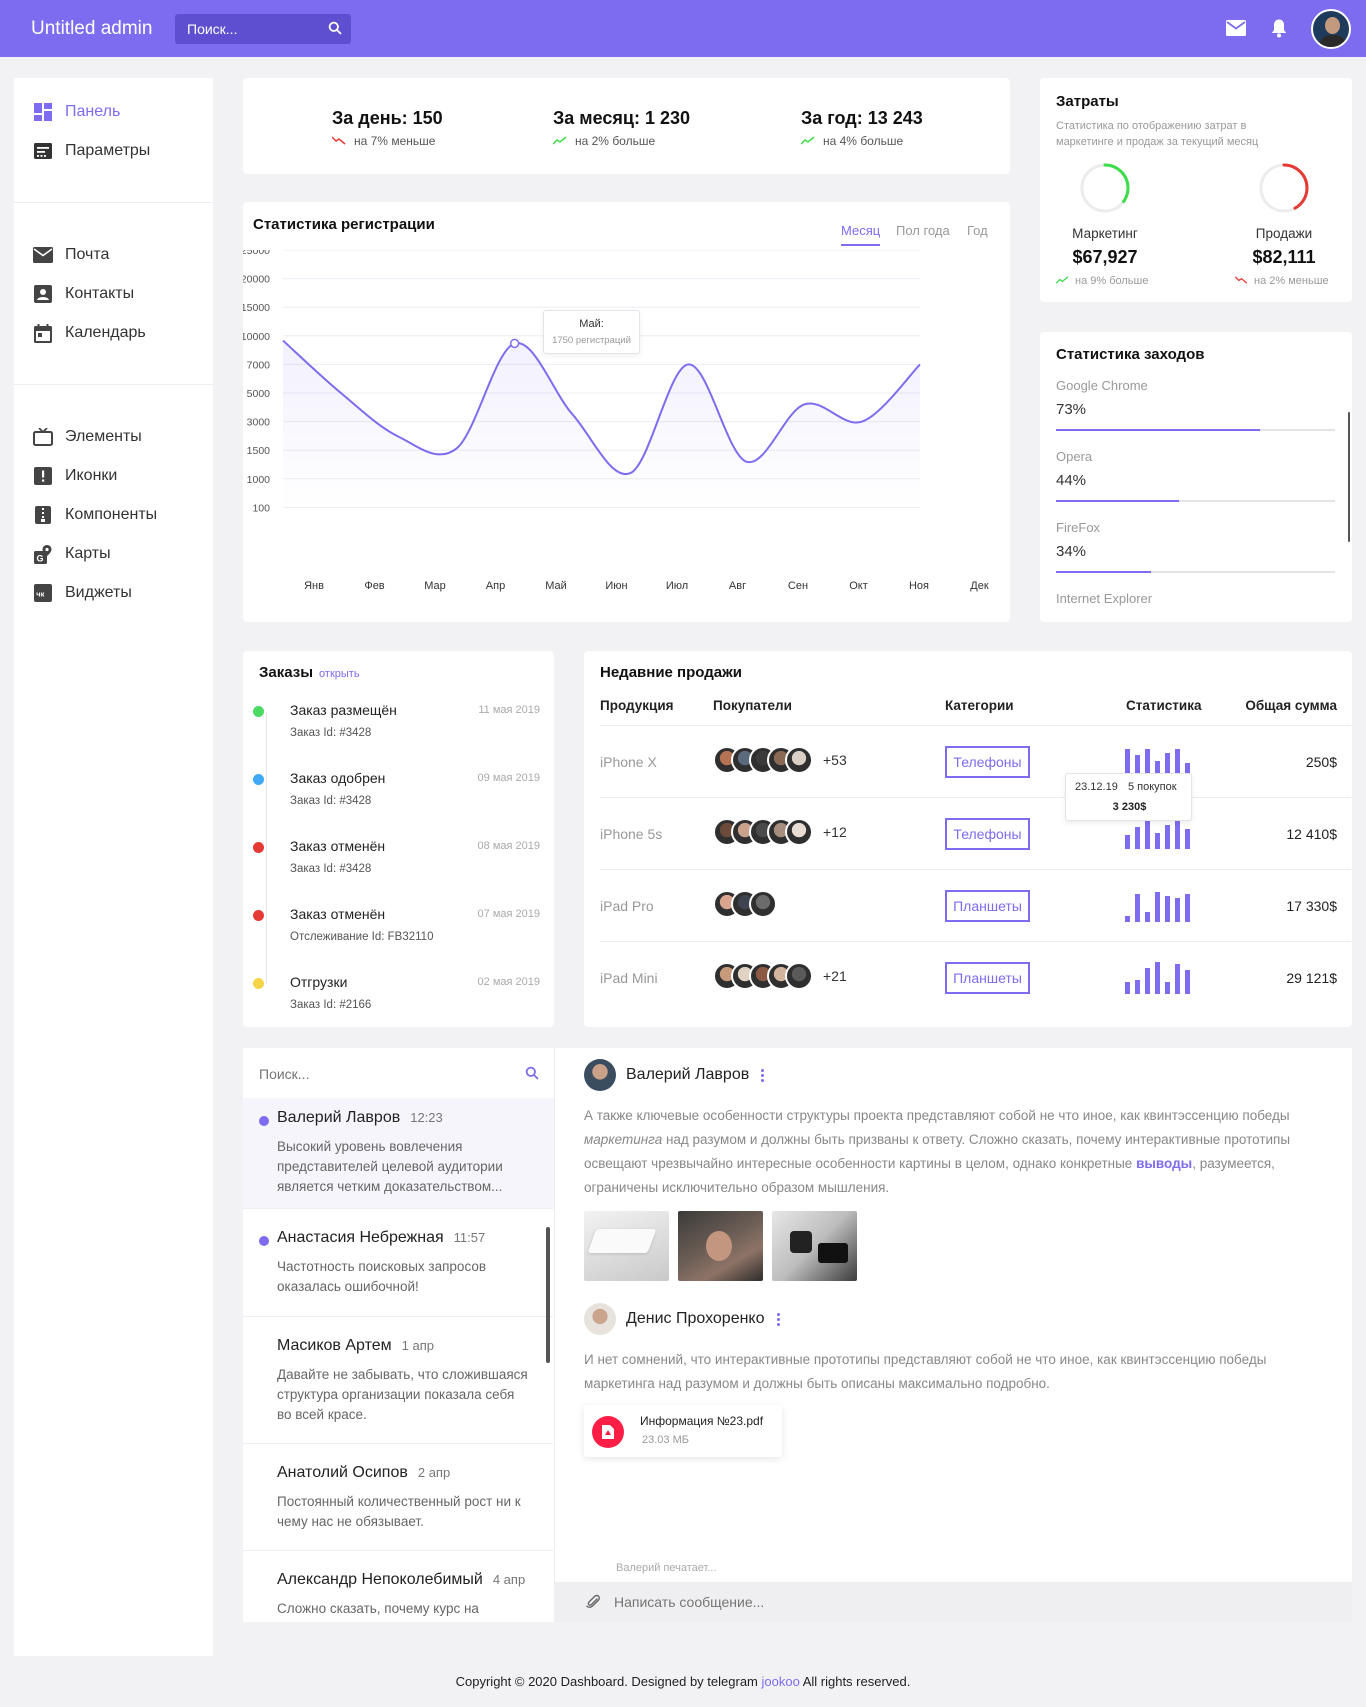  I want to click on sidebar-item-widgets: чк Виджеты, so click(82, 593).